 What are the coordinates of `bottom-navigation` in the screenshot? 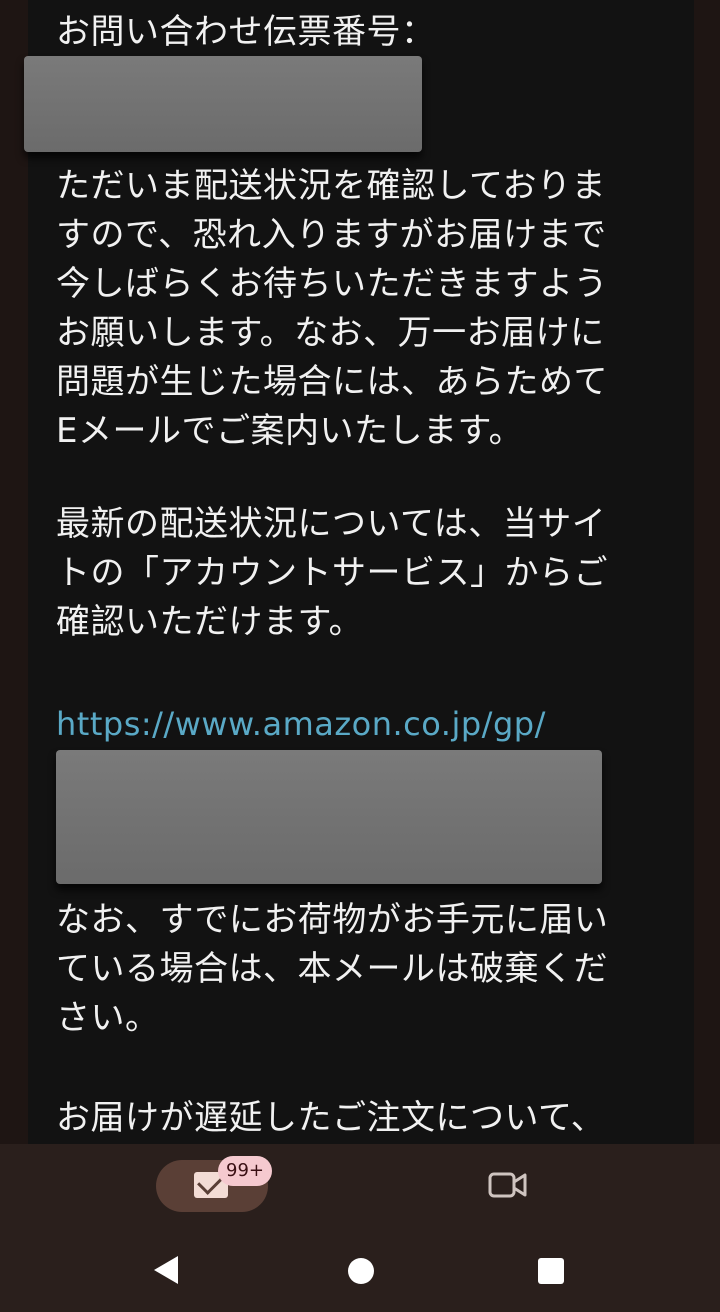 It's located at (360, 1188).